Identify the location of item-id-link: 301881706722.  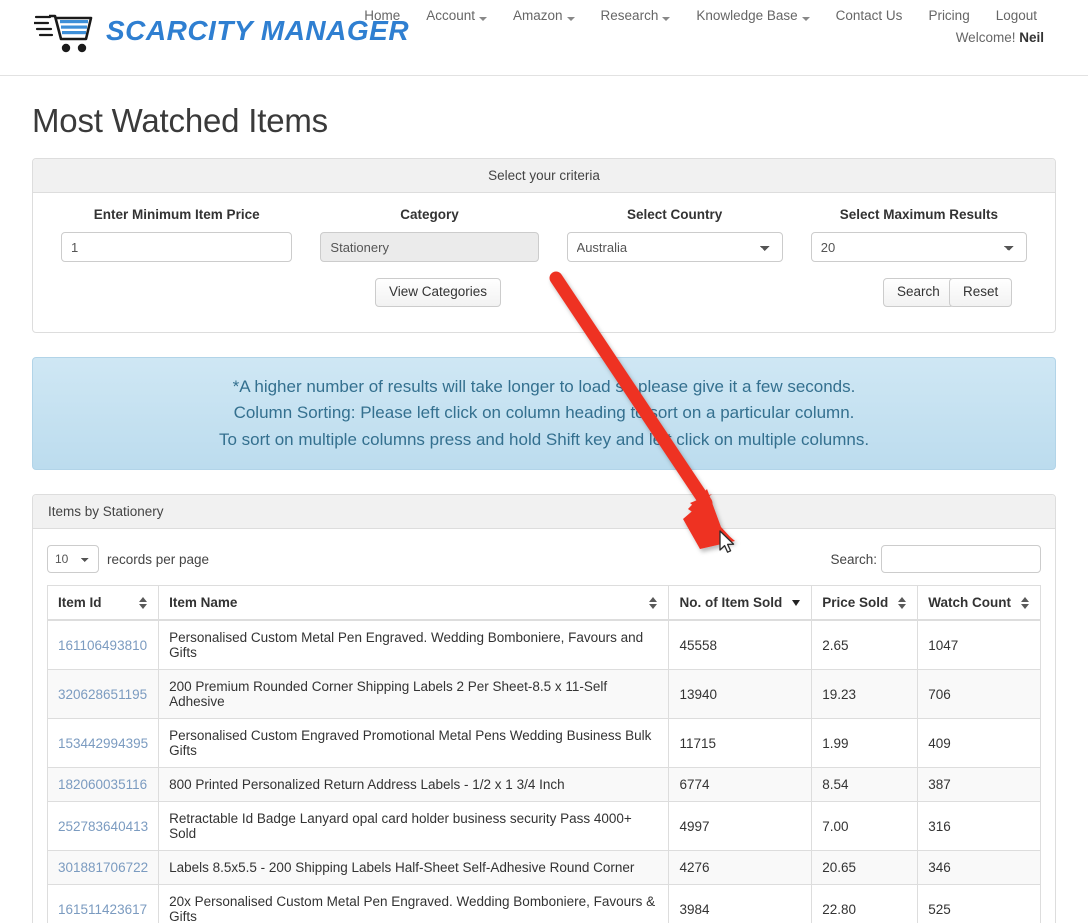
(103, 867).